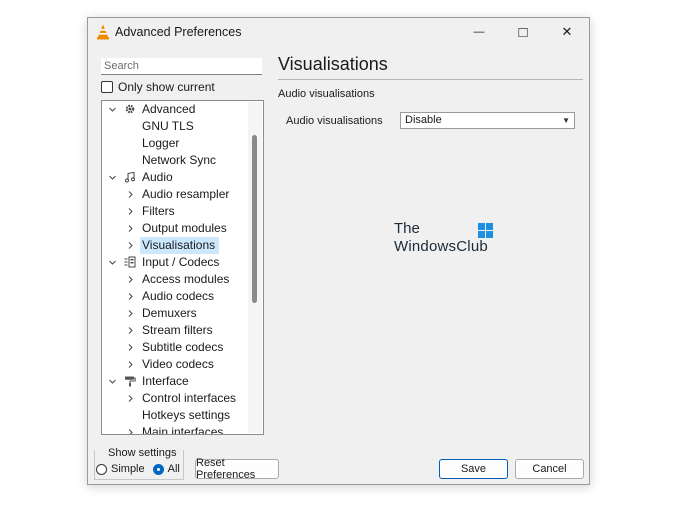  Describe the element at coordinates (487, 120) in the screenshot. I see `audio-visualisations-select: Disable ▼` at that location.